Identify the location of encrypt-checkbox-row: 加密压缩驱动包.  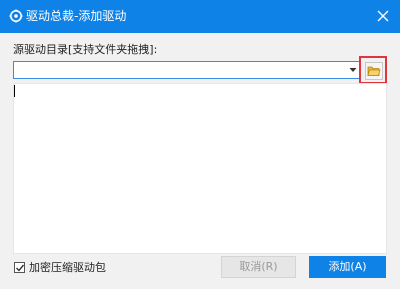
(60, 267).